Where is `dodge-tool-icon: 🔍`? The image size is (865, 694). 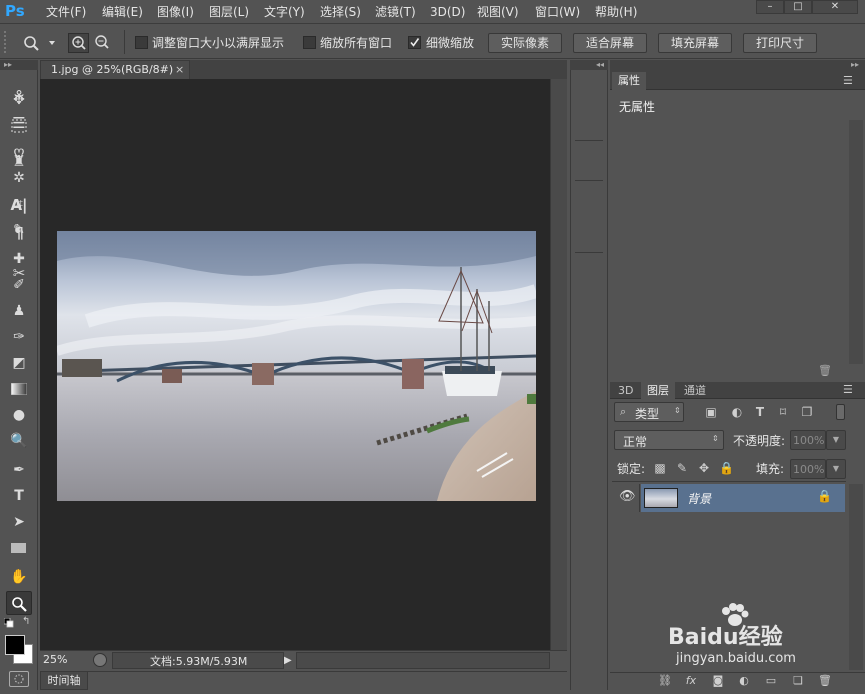
dodge-tool-icon: 🔍 is located at coordinates (19, 441).